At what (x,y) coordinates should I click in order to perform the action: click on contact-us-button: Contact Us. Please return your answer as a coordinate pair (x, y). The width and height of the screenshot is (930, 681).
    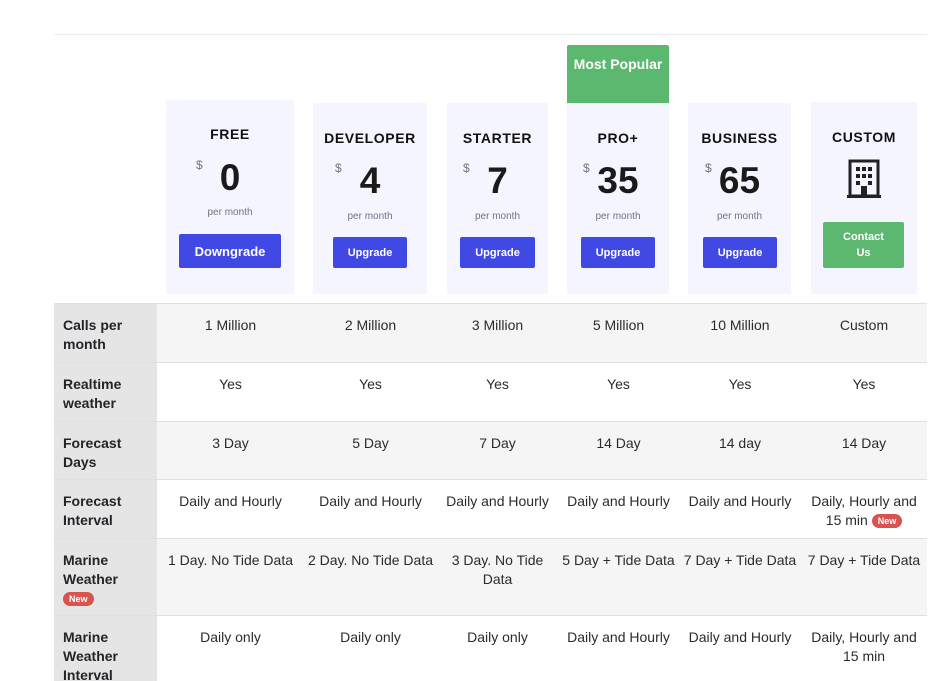
    Looking at the image, I should click on (863, 245).